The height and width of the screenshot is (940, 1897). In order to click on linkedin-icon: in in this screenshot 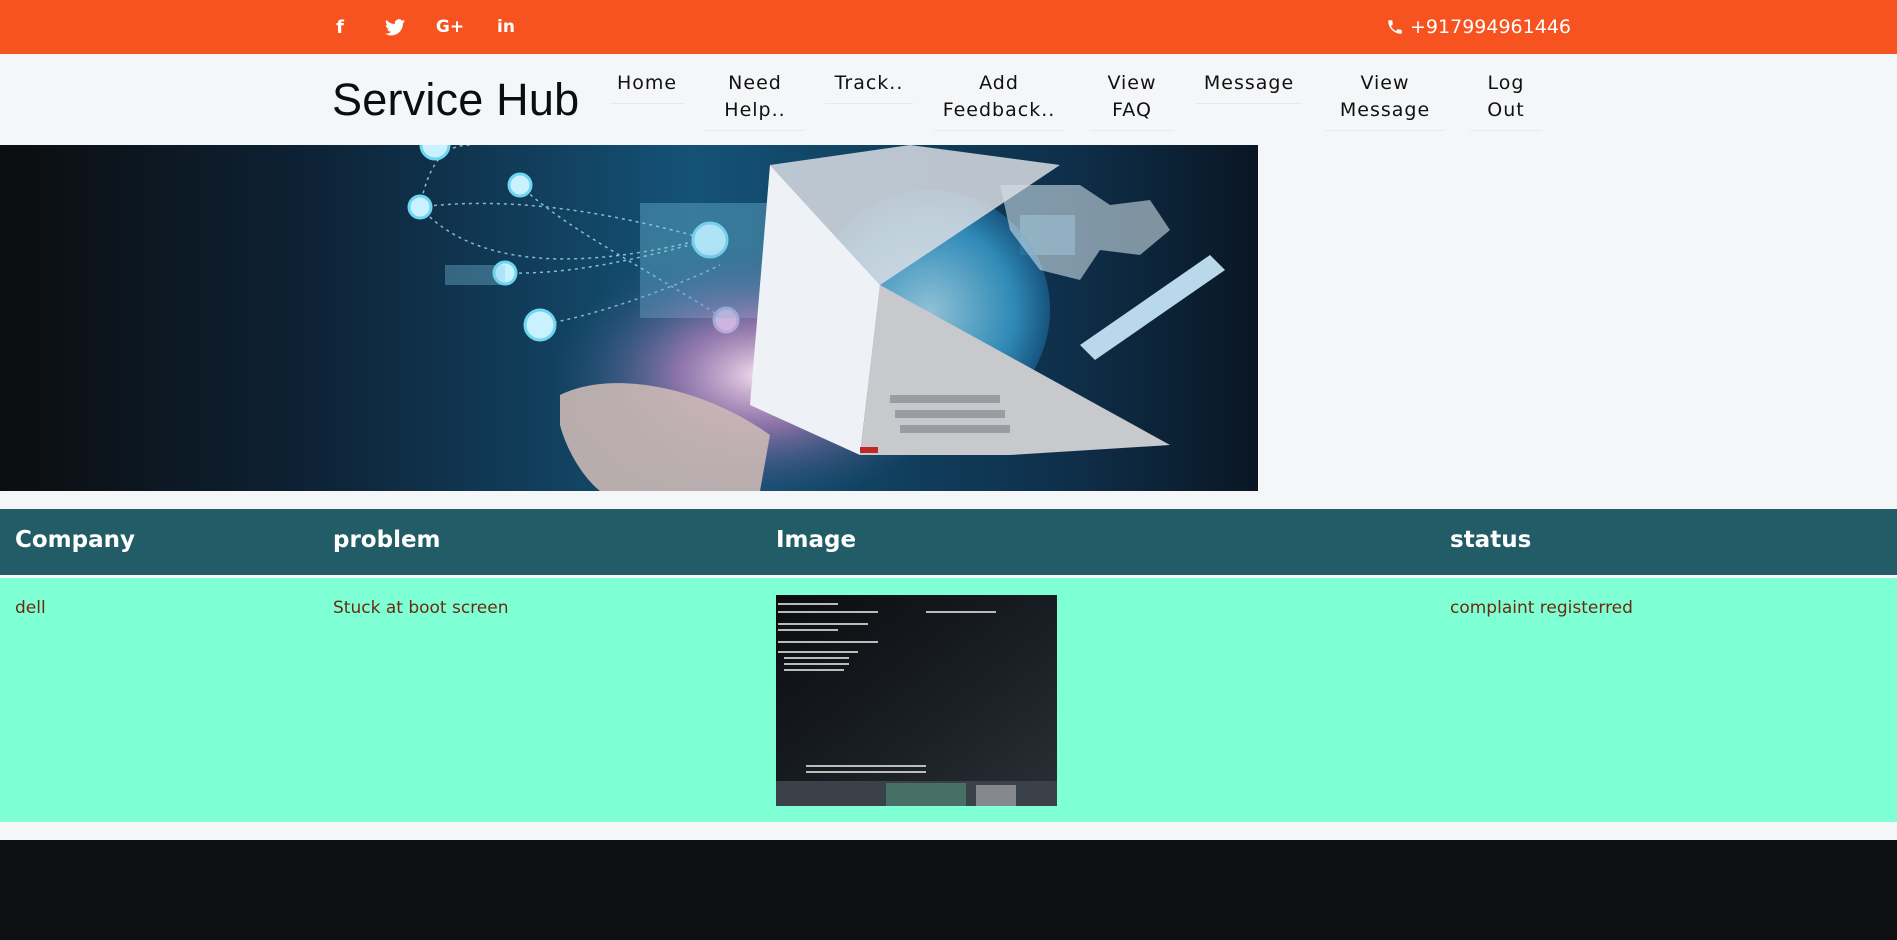, I will do `click(506, 27)`.